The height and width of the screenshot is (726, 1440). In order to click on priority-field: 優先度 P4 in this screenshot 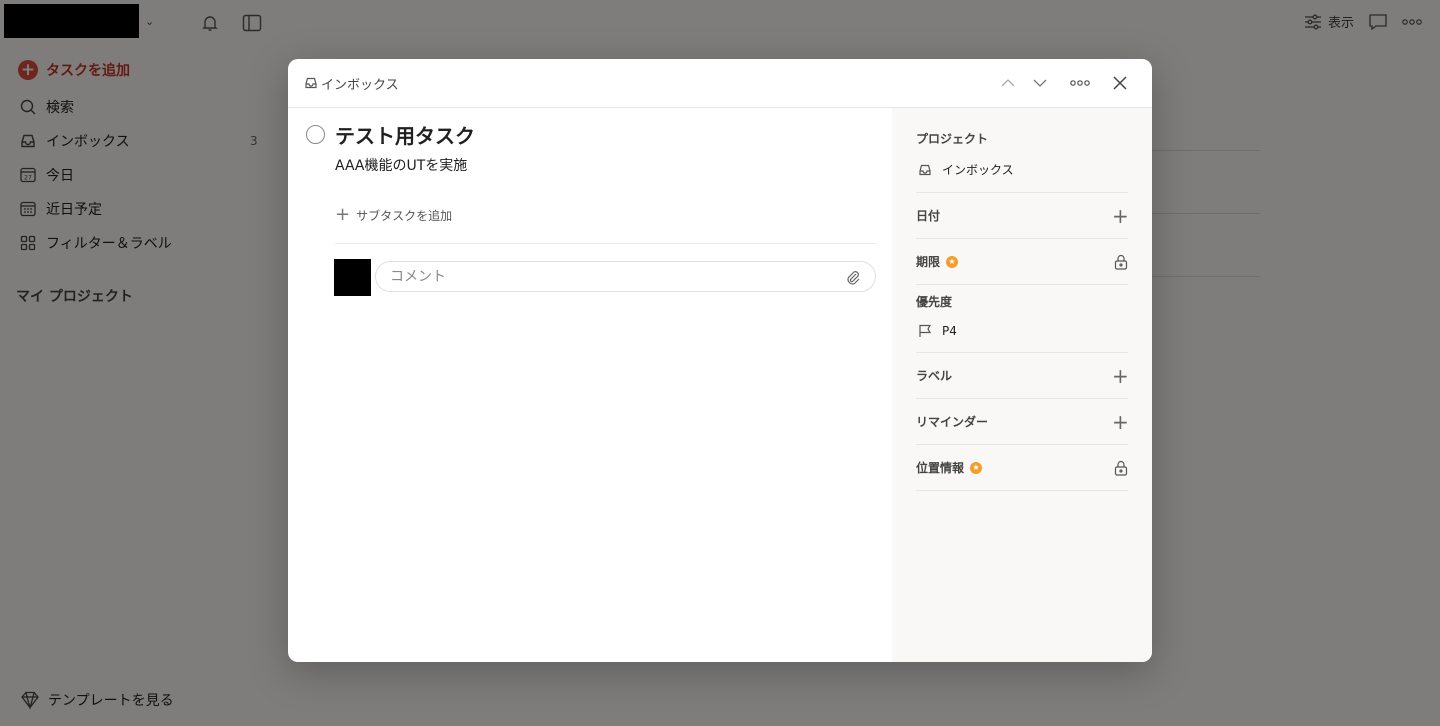, I will do `click(1022, 319)`.